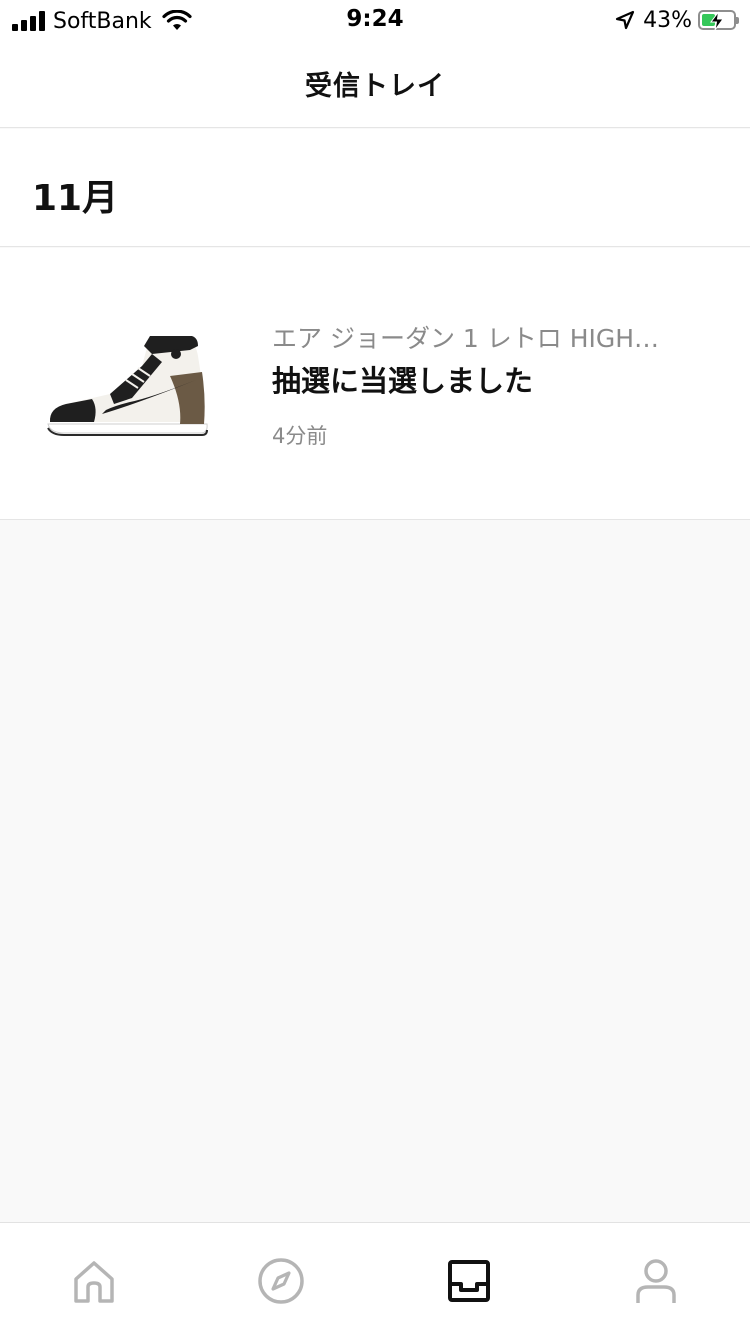 Image resolution: width=750 pixels, height=1334 pixels. I want to click on page-title: 受信トレイ, so click(375, 86).